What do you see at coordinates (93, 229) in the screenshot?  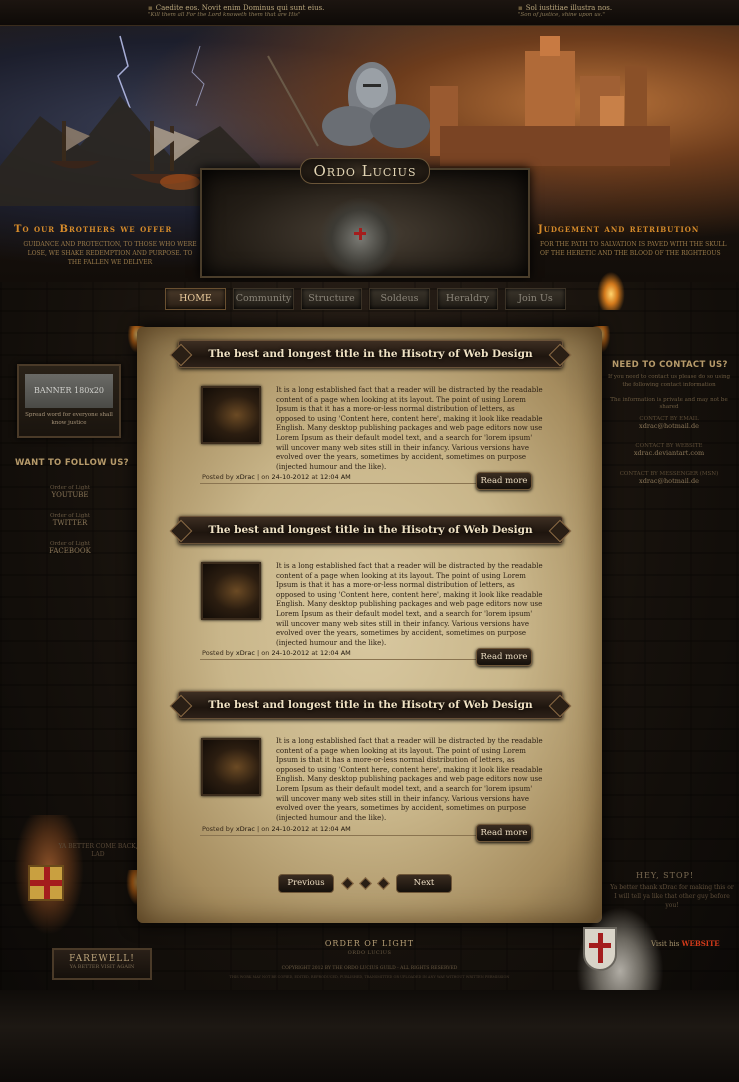 I see `tagline-left-title: To our Brothers we offer` at bounding box center [93, 229].